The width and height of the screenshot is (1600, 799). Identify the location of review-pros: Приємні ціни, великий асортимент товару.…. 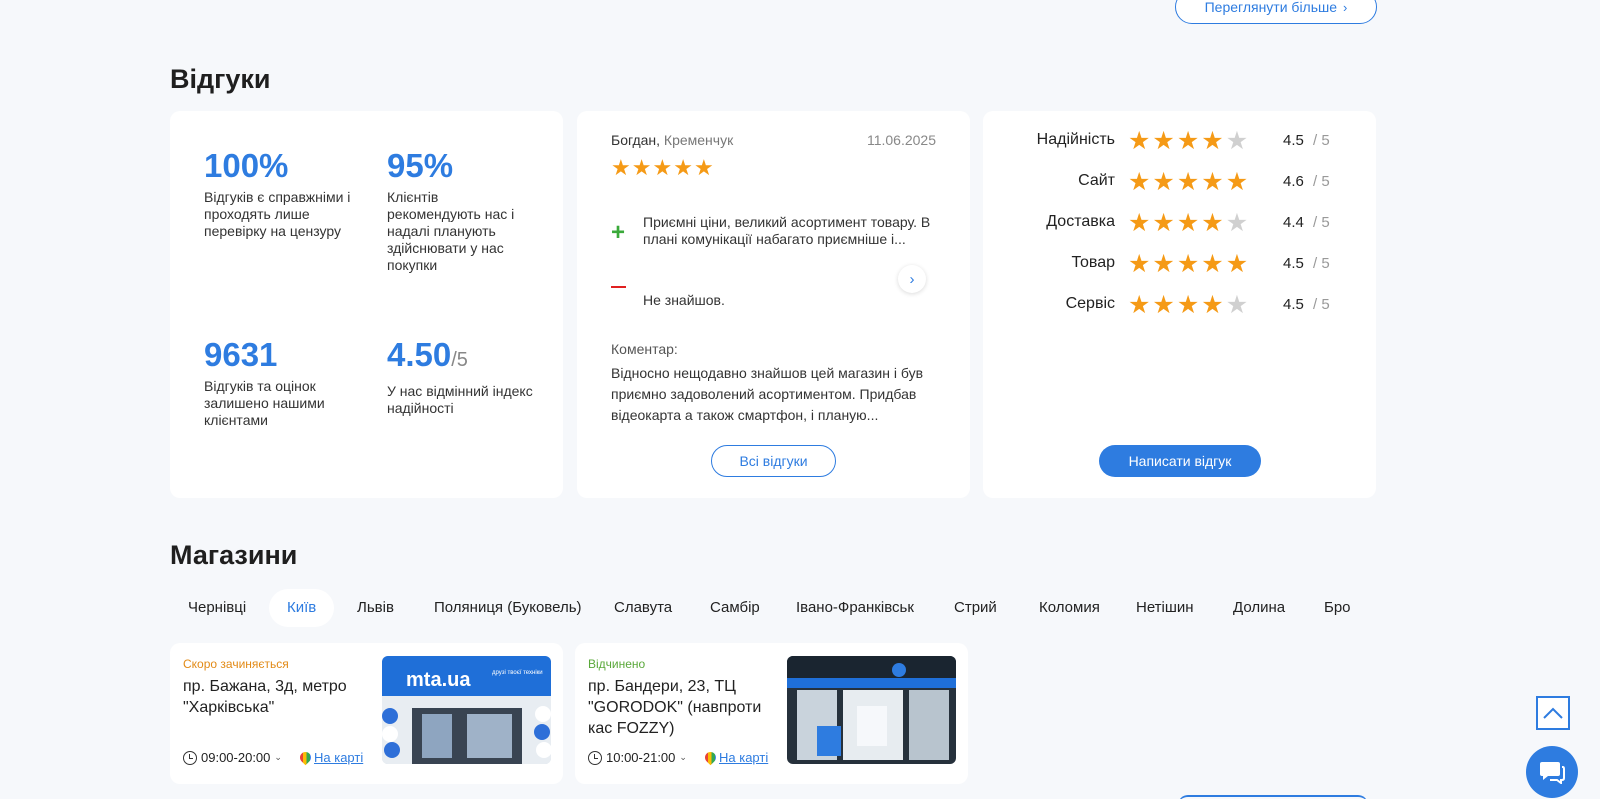
(787, 230).